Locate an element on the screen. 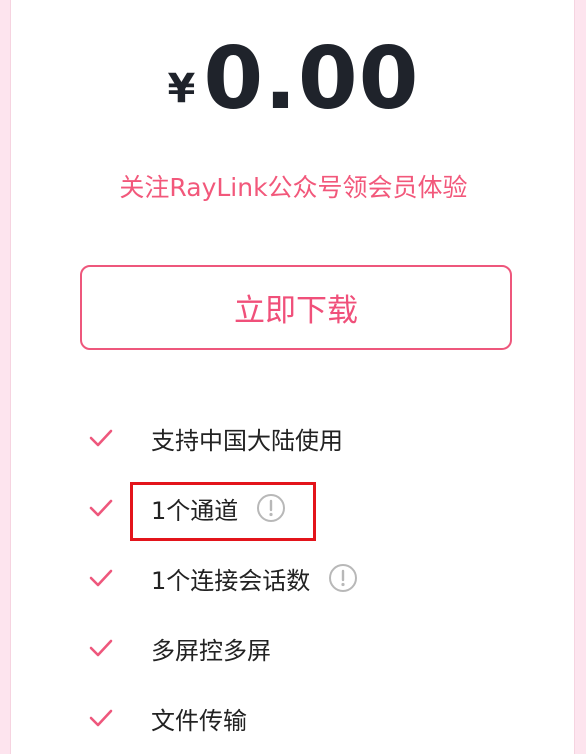 This screenshot has height=754, width=586. feature-item-multiscreen: 多屏控多屏 is located at coordinates (180, 648).